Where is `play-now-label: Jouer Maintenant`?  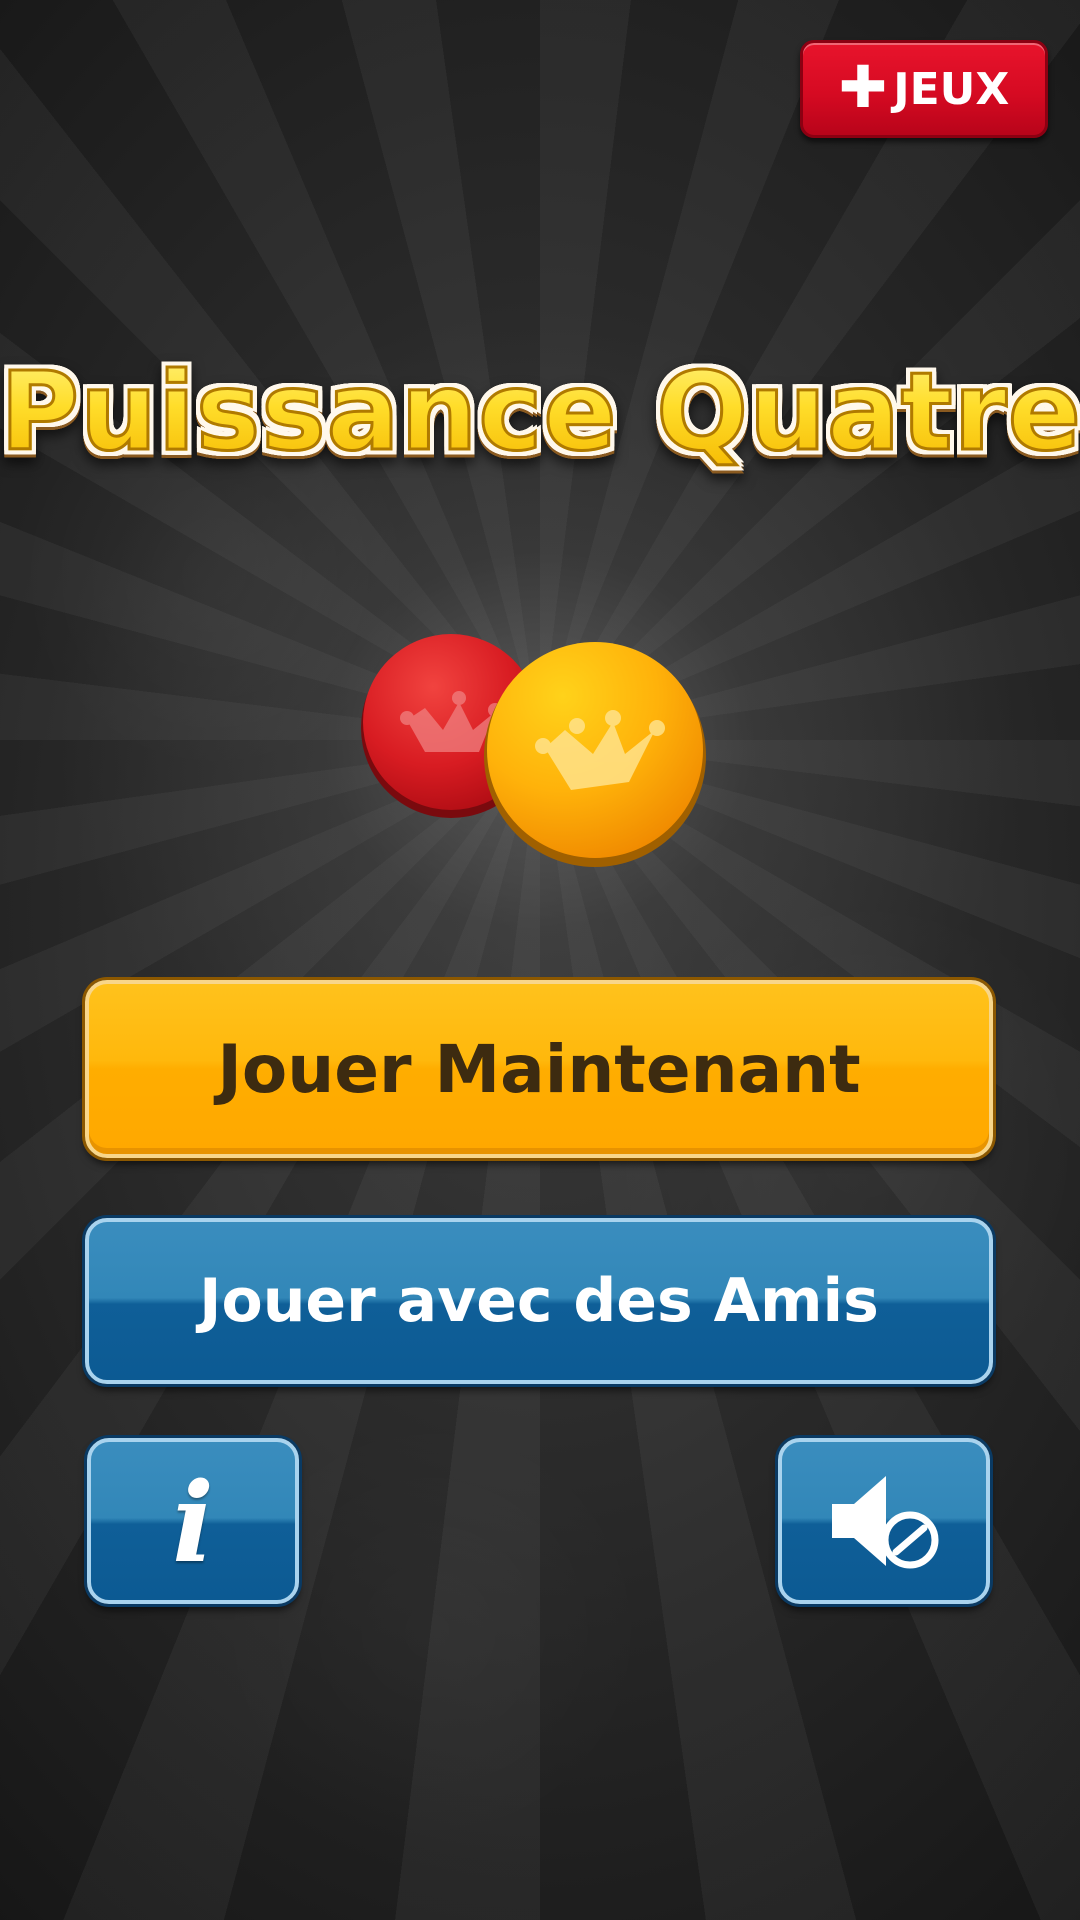 play-now-label: Jouer Maintenant is located at coordinates (539, 1069).